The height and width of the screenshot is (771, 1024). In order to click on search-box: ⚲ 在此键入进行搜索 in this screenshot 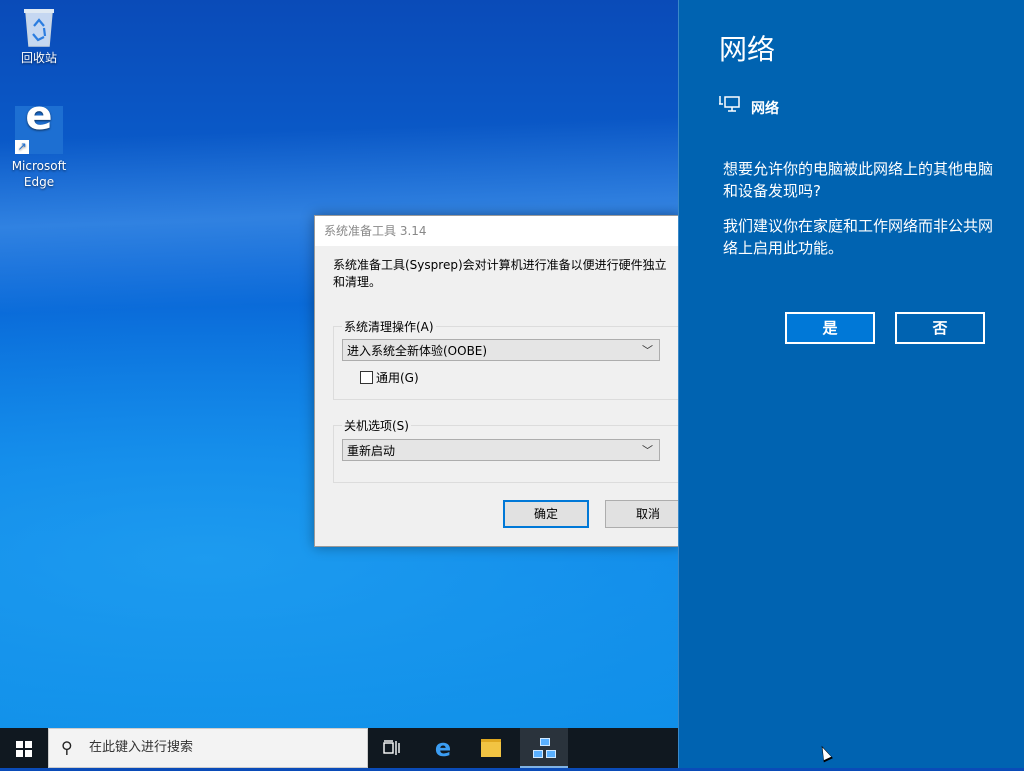, I will do `click(208, 748)`.